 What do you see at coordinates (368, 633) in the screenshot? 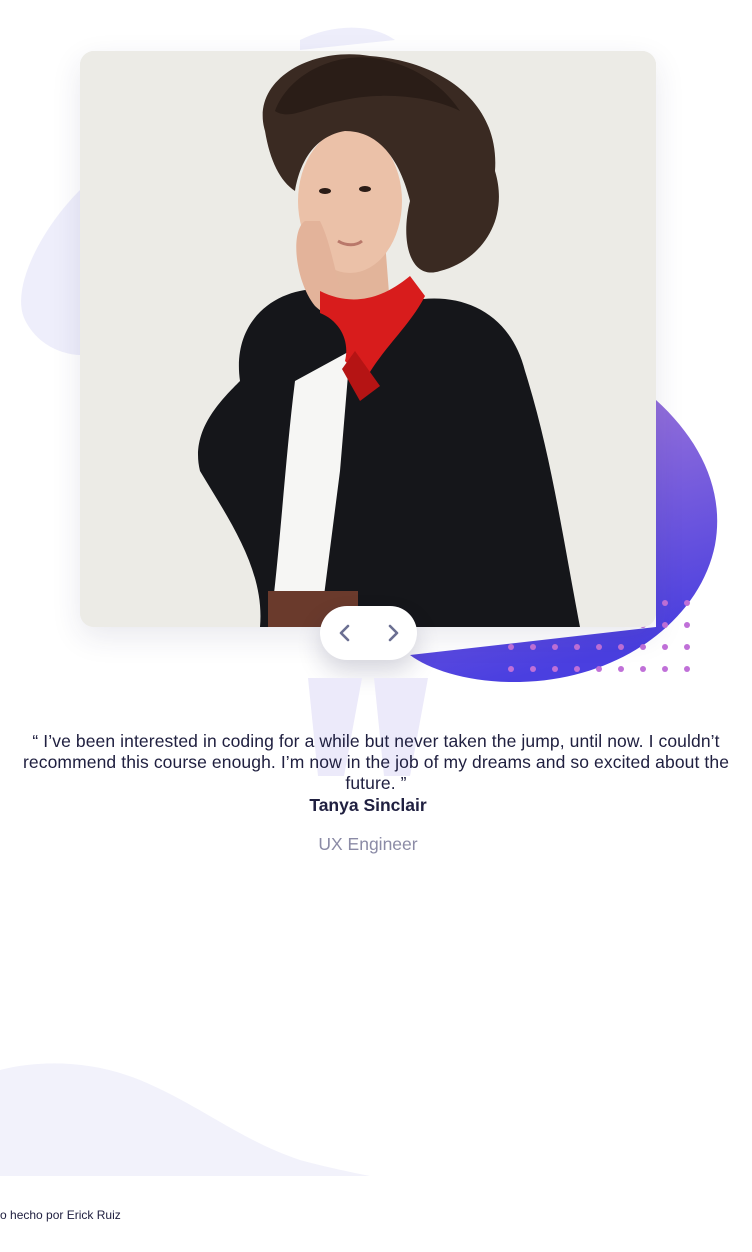
I see `carousel-controls` at bounding box center [368, 633].